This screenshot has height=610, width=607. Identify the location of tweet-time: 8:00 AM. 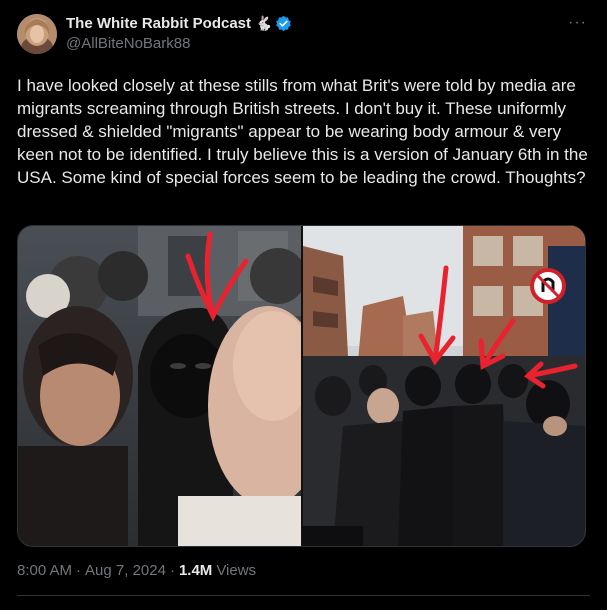
(44, 570).